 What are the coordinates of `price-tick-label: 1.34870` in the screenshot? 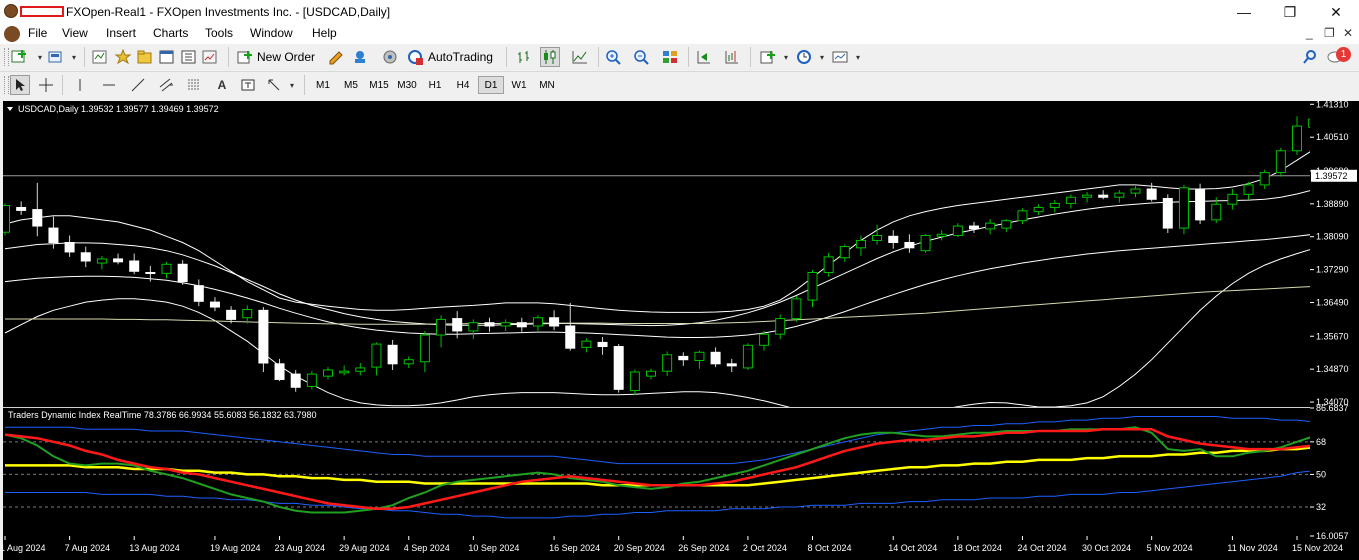 It's located at (1332, 369).